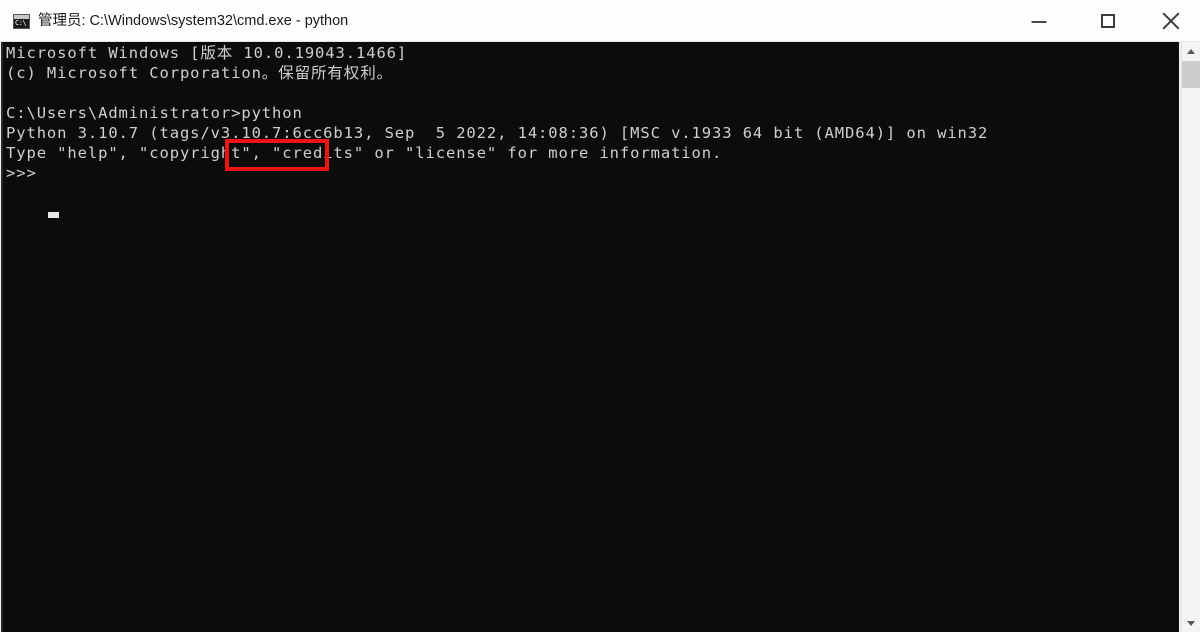 The height and width of the screenshot is (640, 1200). Describe the element at coordinates (1191, 74) in the screenshot. I see `scrollbar-thumb` at that location.